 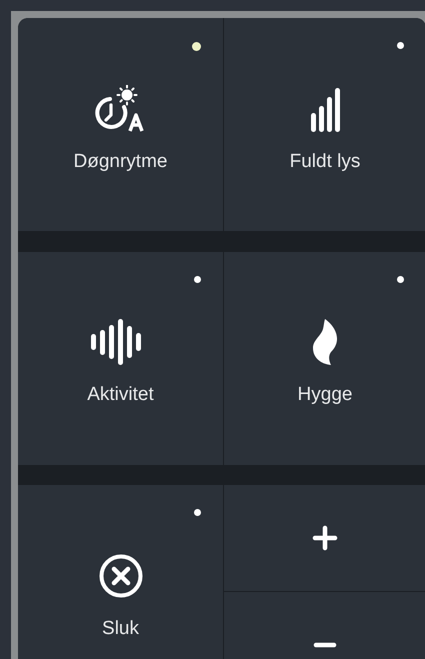 What do you see at coordinates (120, 628) in the screenshot?
I see `mode-label: Sluk` at bounding box center [120, 628].